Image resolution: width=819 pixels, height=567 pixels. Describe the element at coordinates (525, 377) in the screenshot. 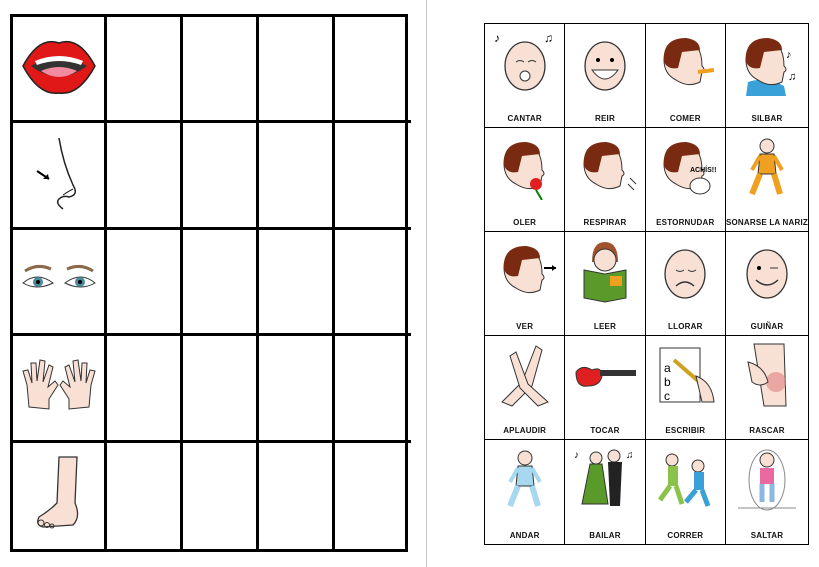

I see `clapping-icon` at that location.